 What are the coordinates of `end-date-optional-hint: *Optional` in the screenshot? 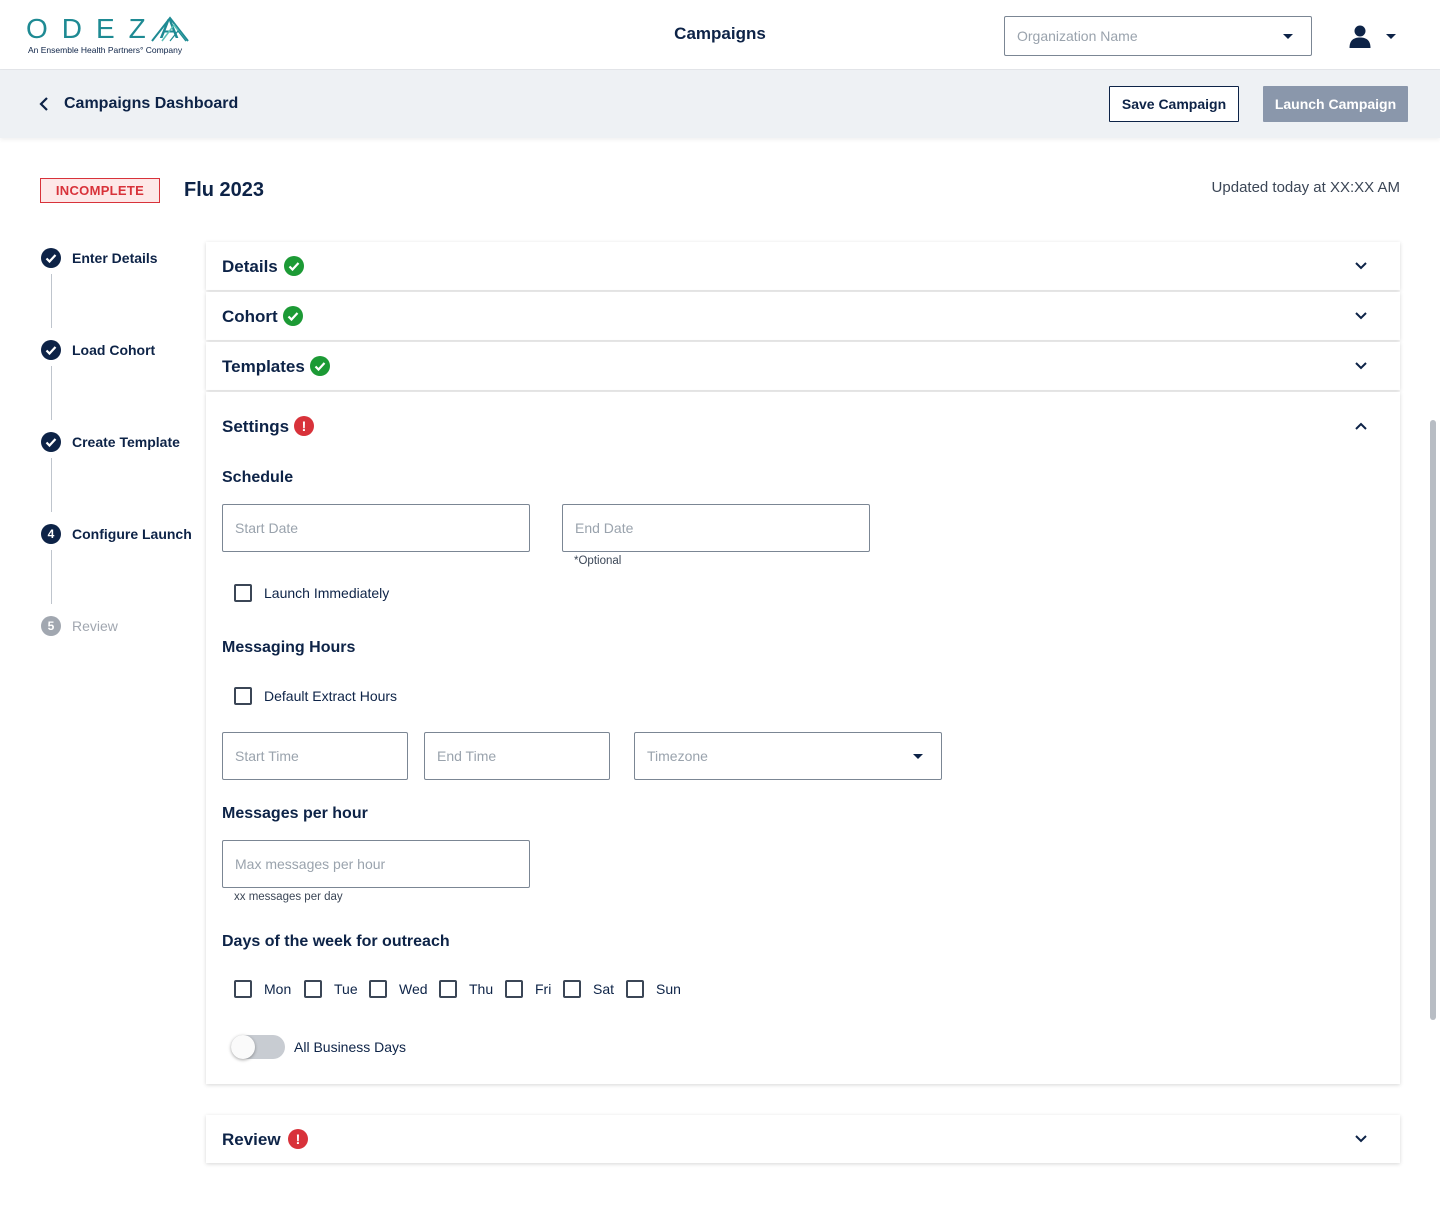 It's located at (598, 561).